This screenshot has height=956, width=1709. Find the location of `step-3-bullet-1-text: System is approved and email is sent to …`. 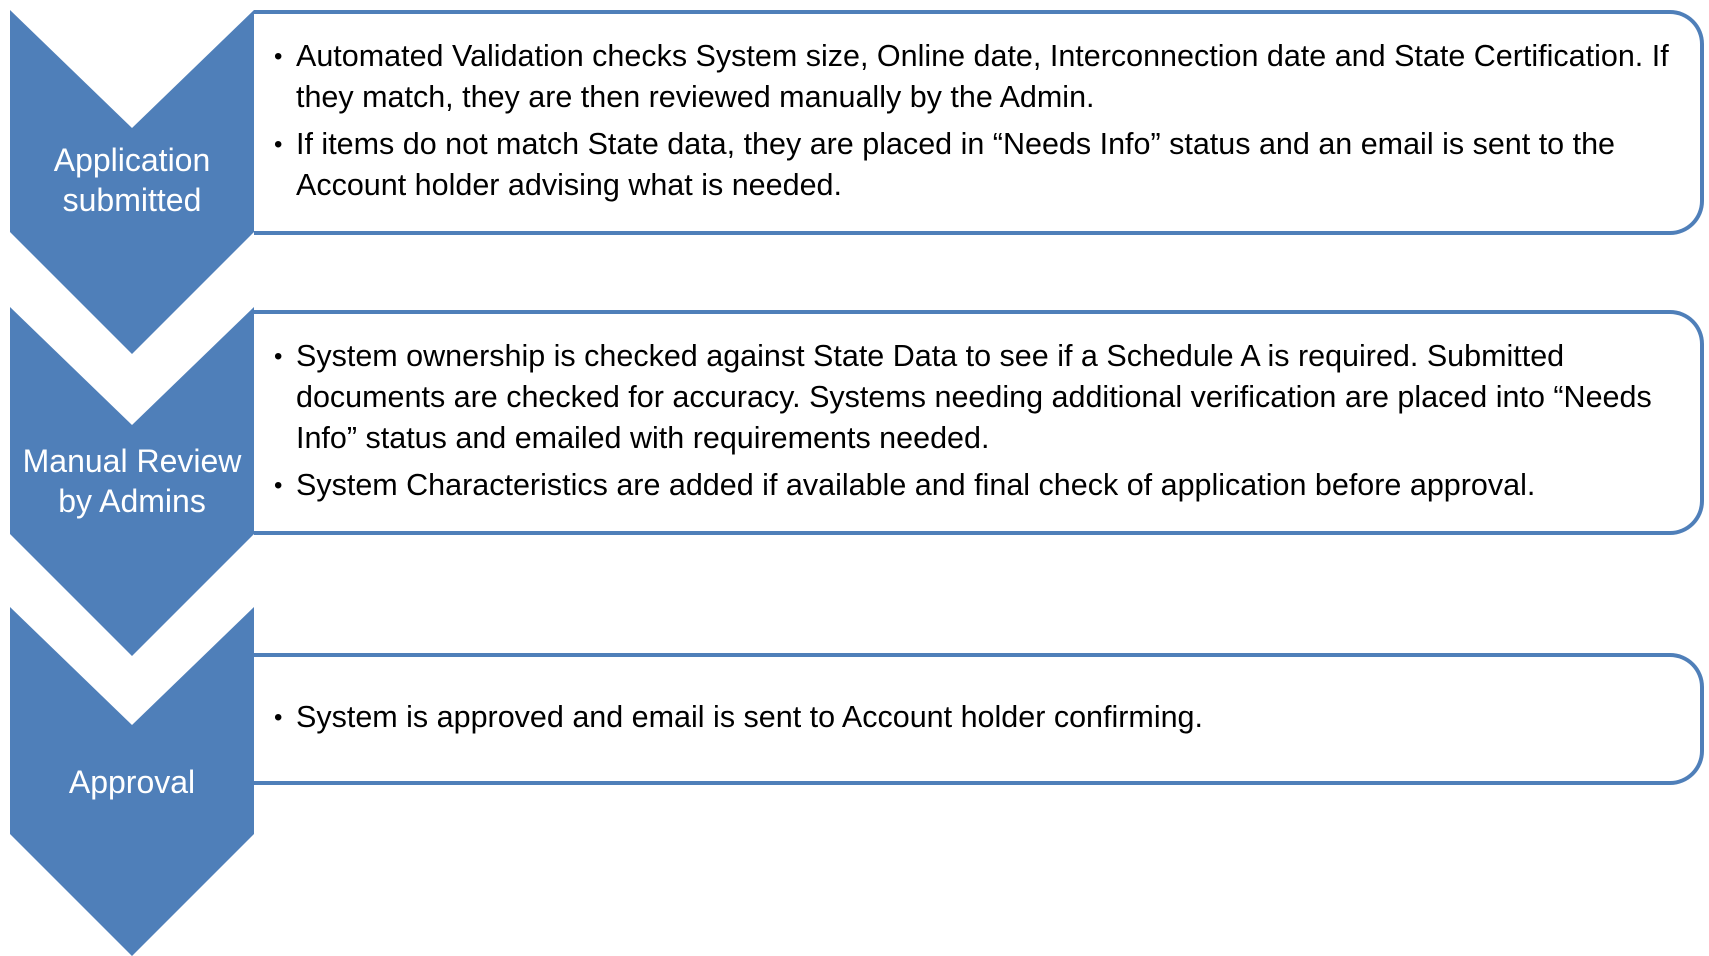

step-3-bullet-1-text: System is approved and email is sent to … is located at coordinates (749, 716).